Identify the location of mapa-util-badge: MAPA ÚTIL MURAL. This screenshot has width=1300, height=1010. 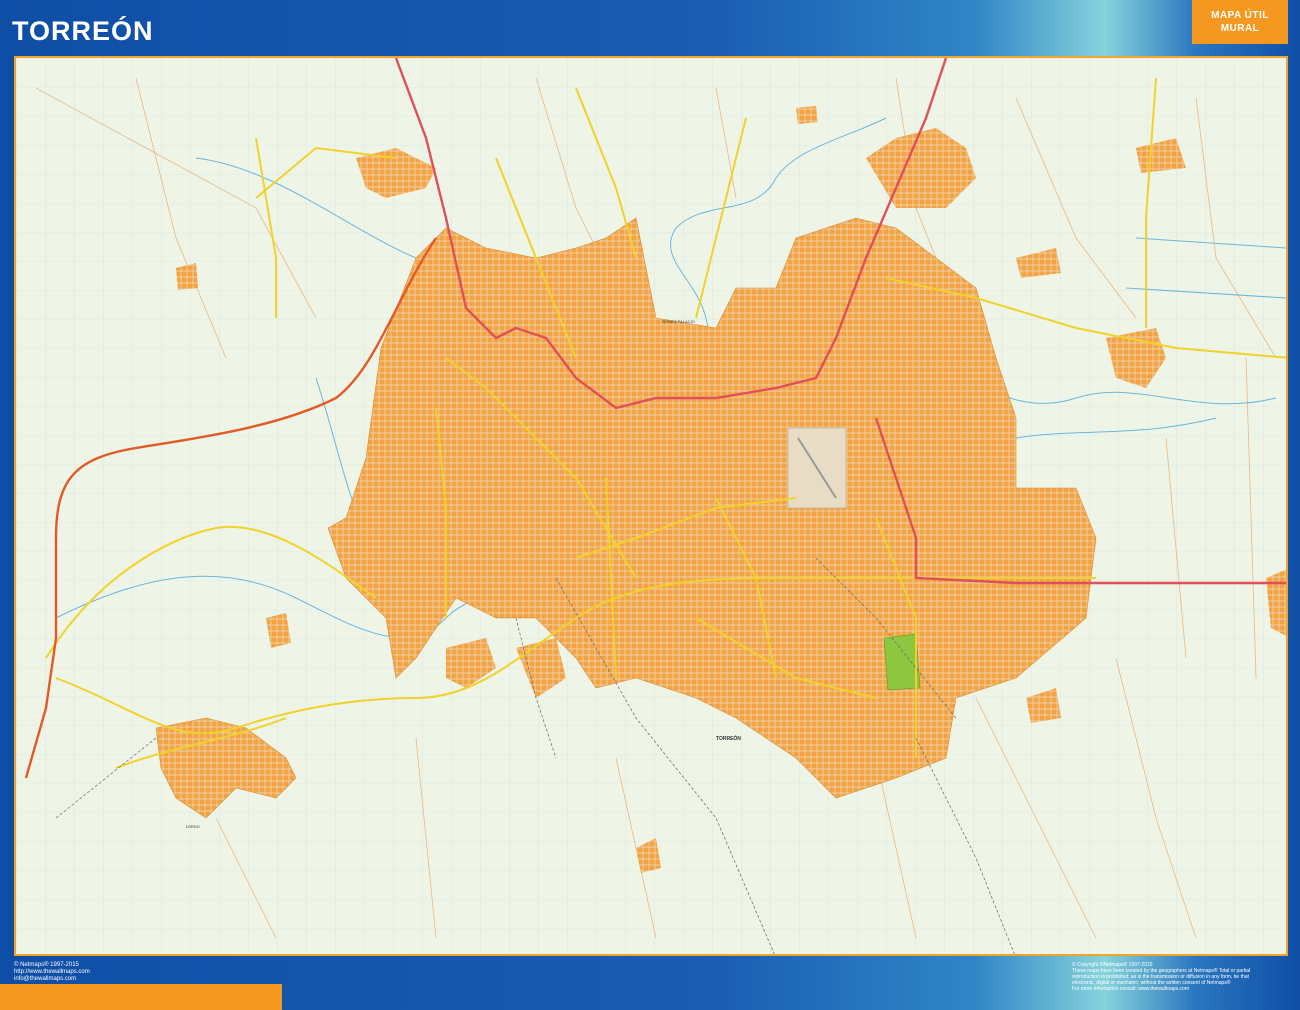
(1240, 22).